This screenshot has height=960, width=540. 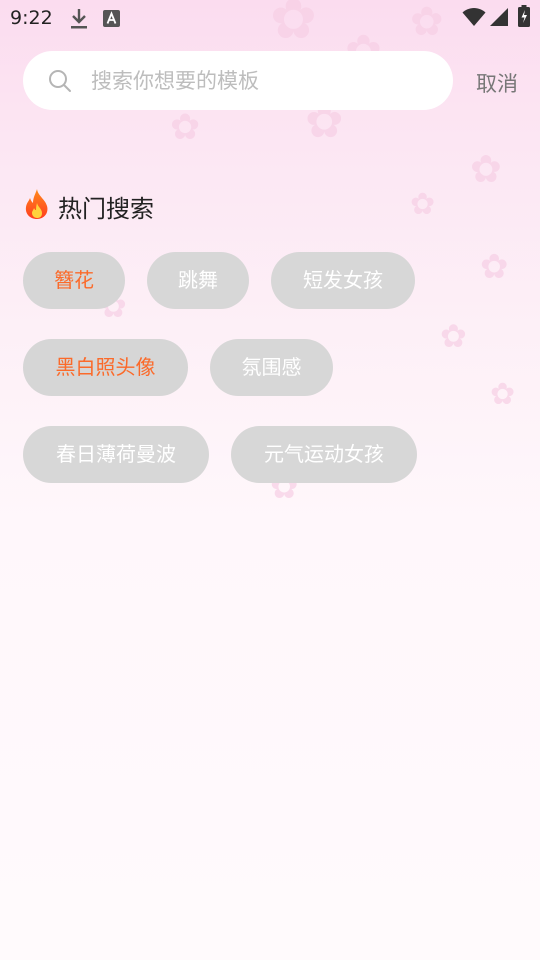 What do you see at coordinates (31, 18) in the screenshot?
I see `status-time: 9:22` at bounding box center [31, 18].